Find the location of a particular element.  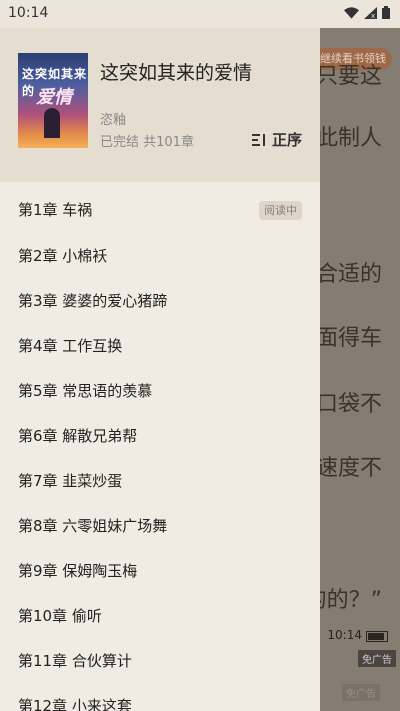

chapter-item: 第1章 车祸 阅读中 is located at coordinates (160, 210).